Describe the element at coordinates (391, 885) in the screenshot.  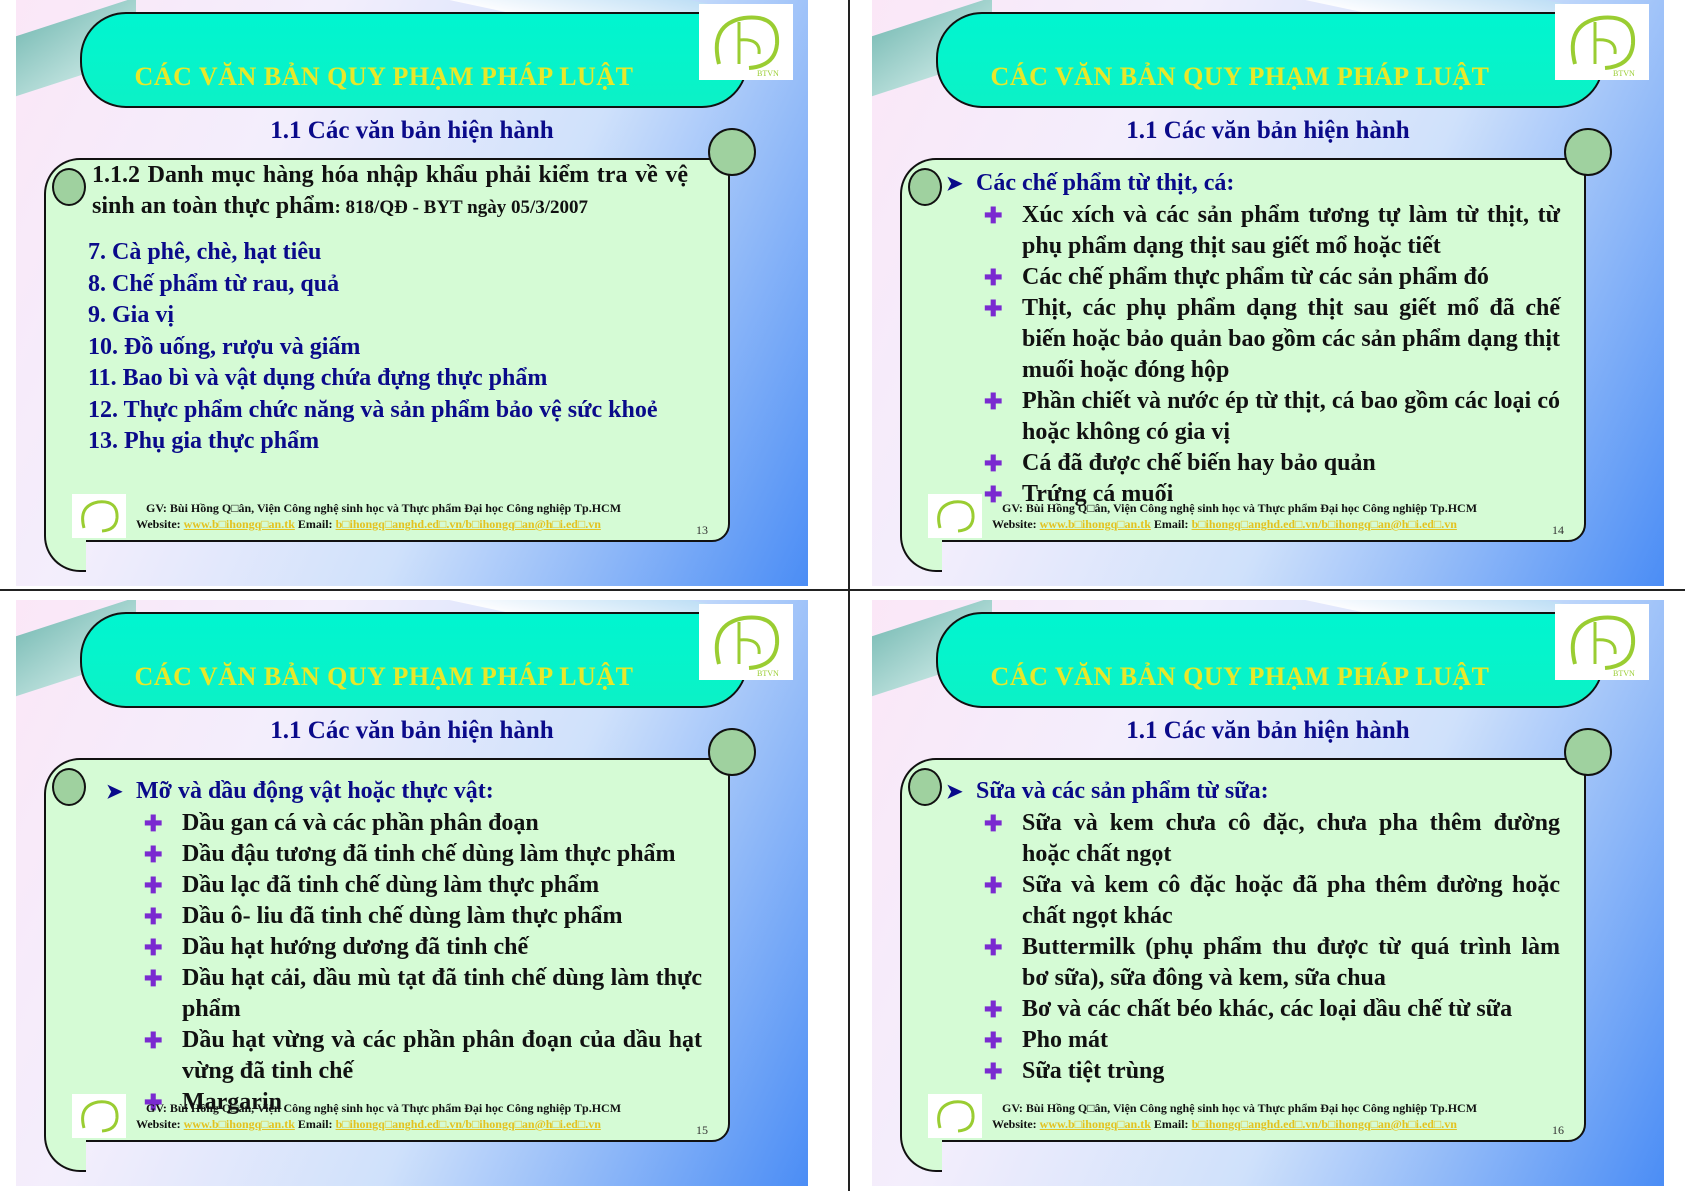
I see `list-item-text: Dầu lạc đã tinh chế dùng làm thực phẩm` at that location.